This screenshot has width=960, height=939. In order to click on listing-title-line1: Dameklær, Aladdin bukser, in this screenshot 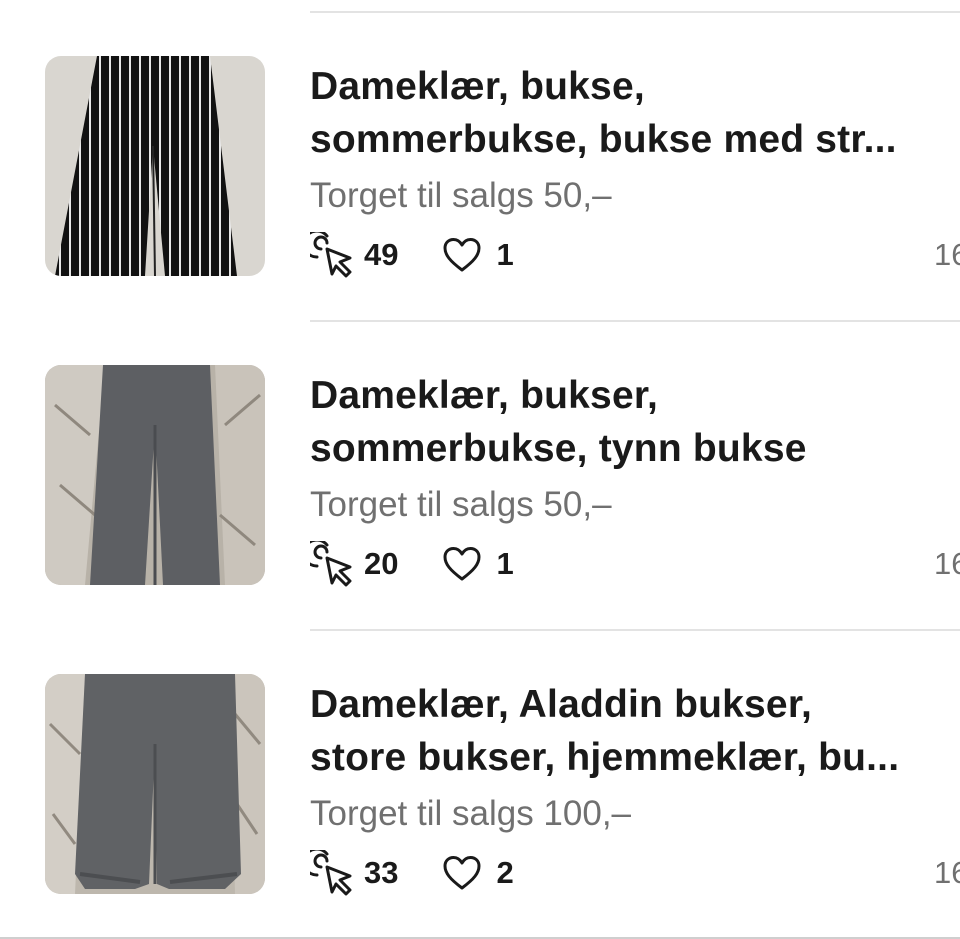, I will do `click(561, 704)`.